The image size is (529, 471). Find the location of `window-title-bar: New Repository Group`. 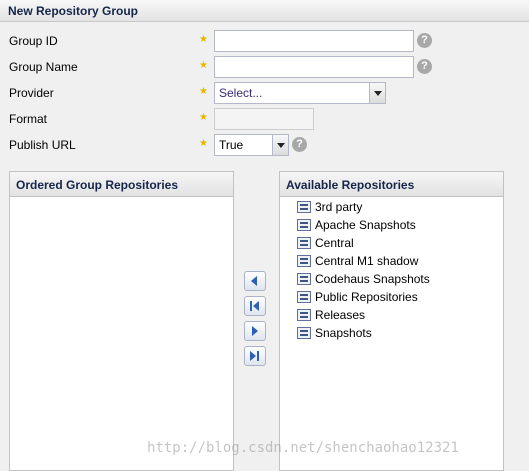

window-title-bar: New Repository Group is located at coordinates (264, 11).